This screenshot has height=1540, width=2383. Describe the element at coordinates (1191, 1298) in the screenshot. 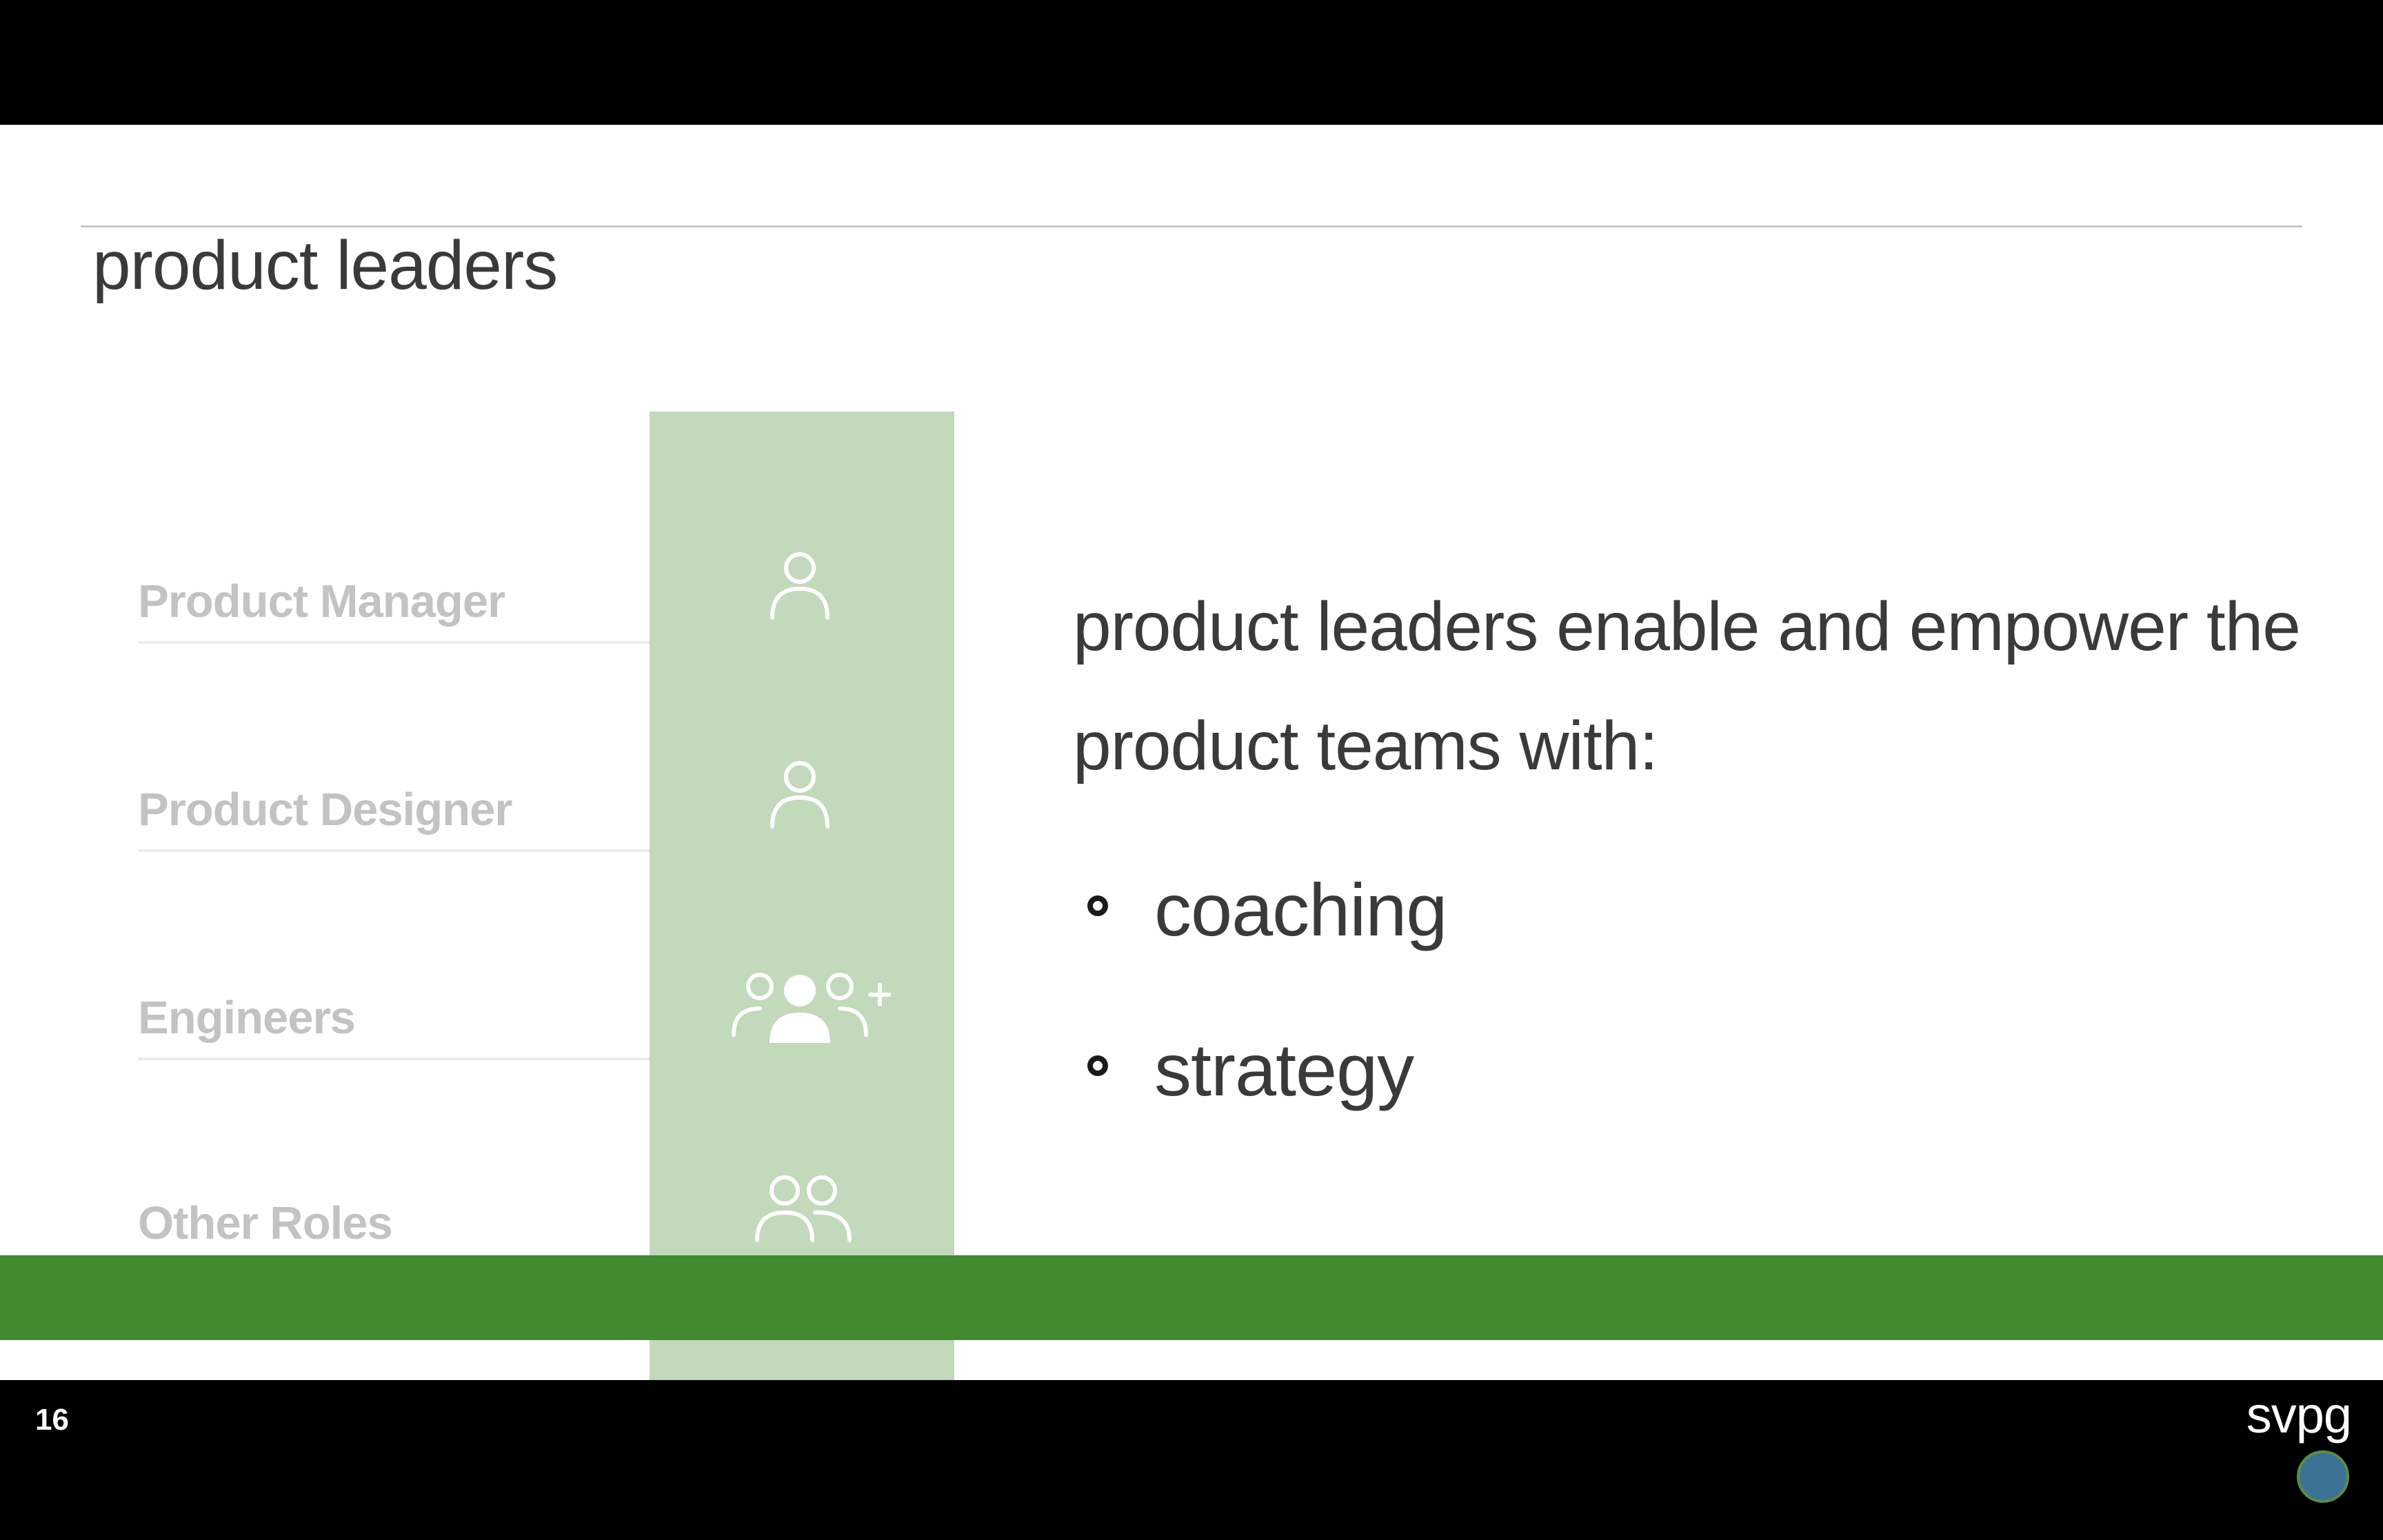

I see `slide-footer-bar` at that location.